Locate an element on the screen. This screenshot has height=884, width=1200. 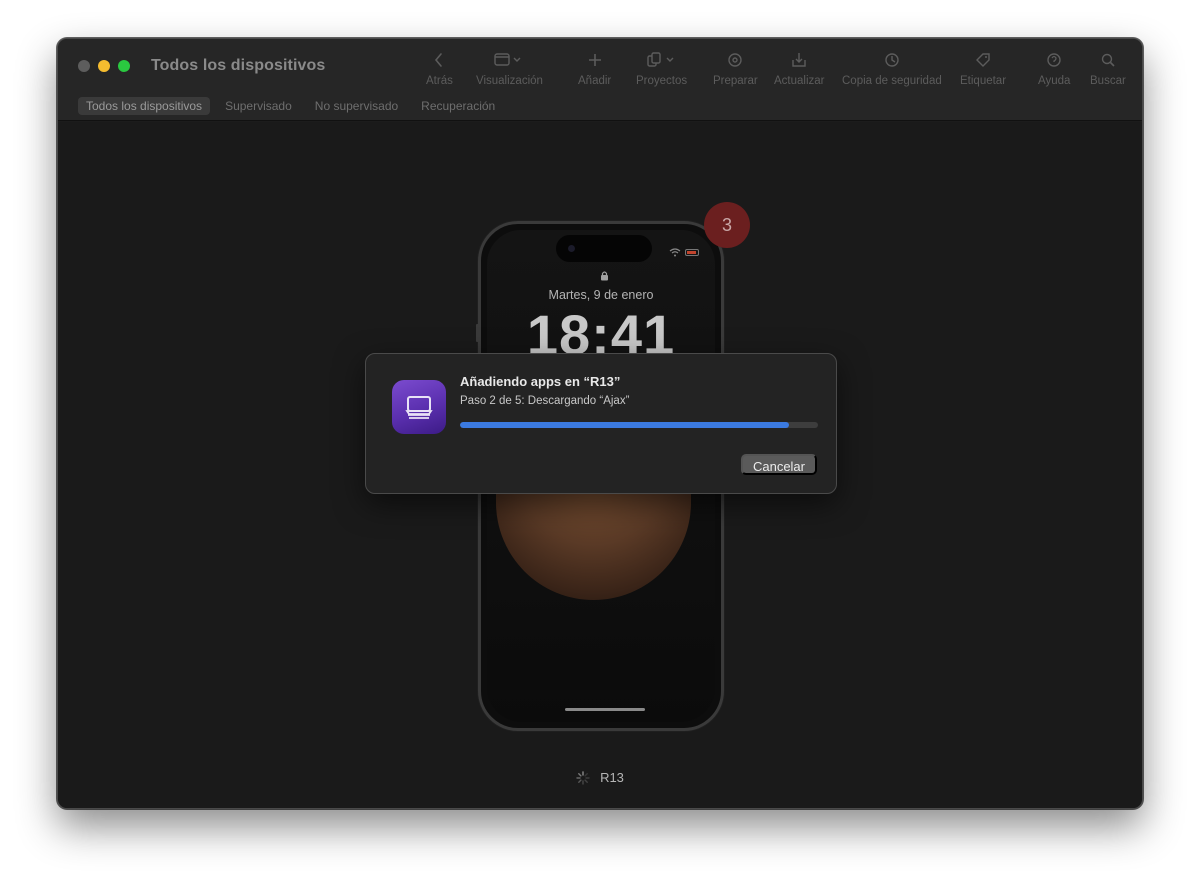
blueprint-icon is located at coordinates (660, 59).